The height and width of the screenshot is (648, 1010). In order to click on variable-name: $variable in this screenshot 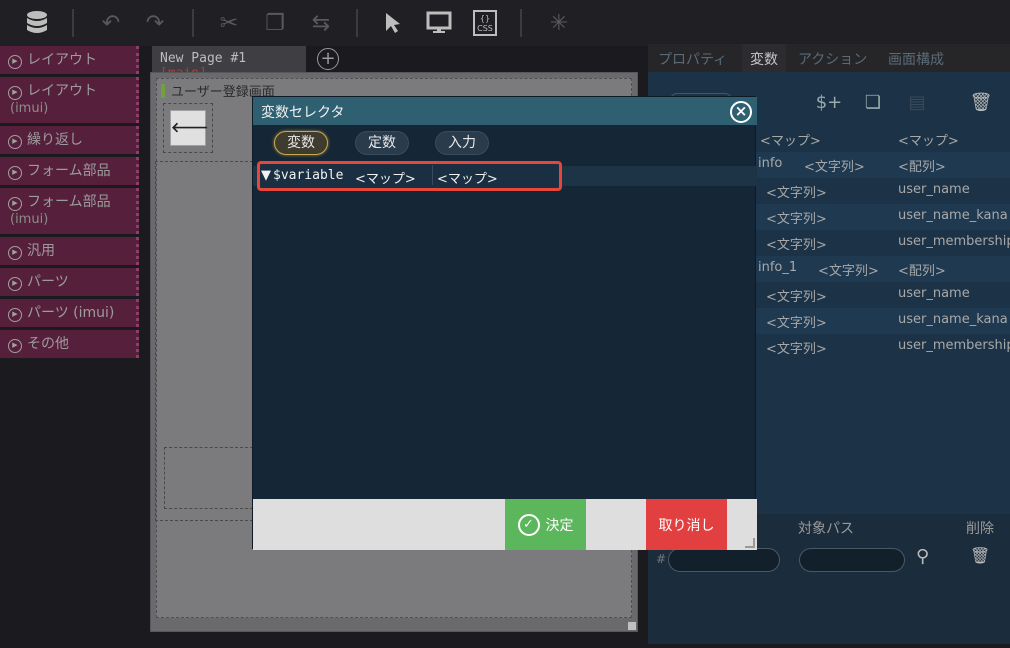, I will do `click(308, 175)`.